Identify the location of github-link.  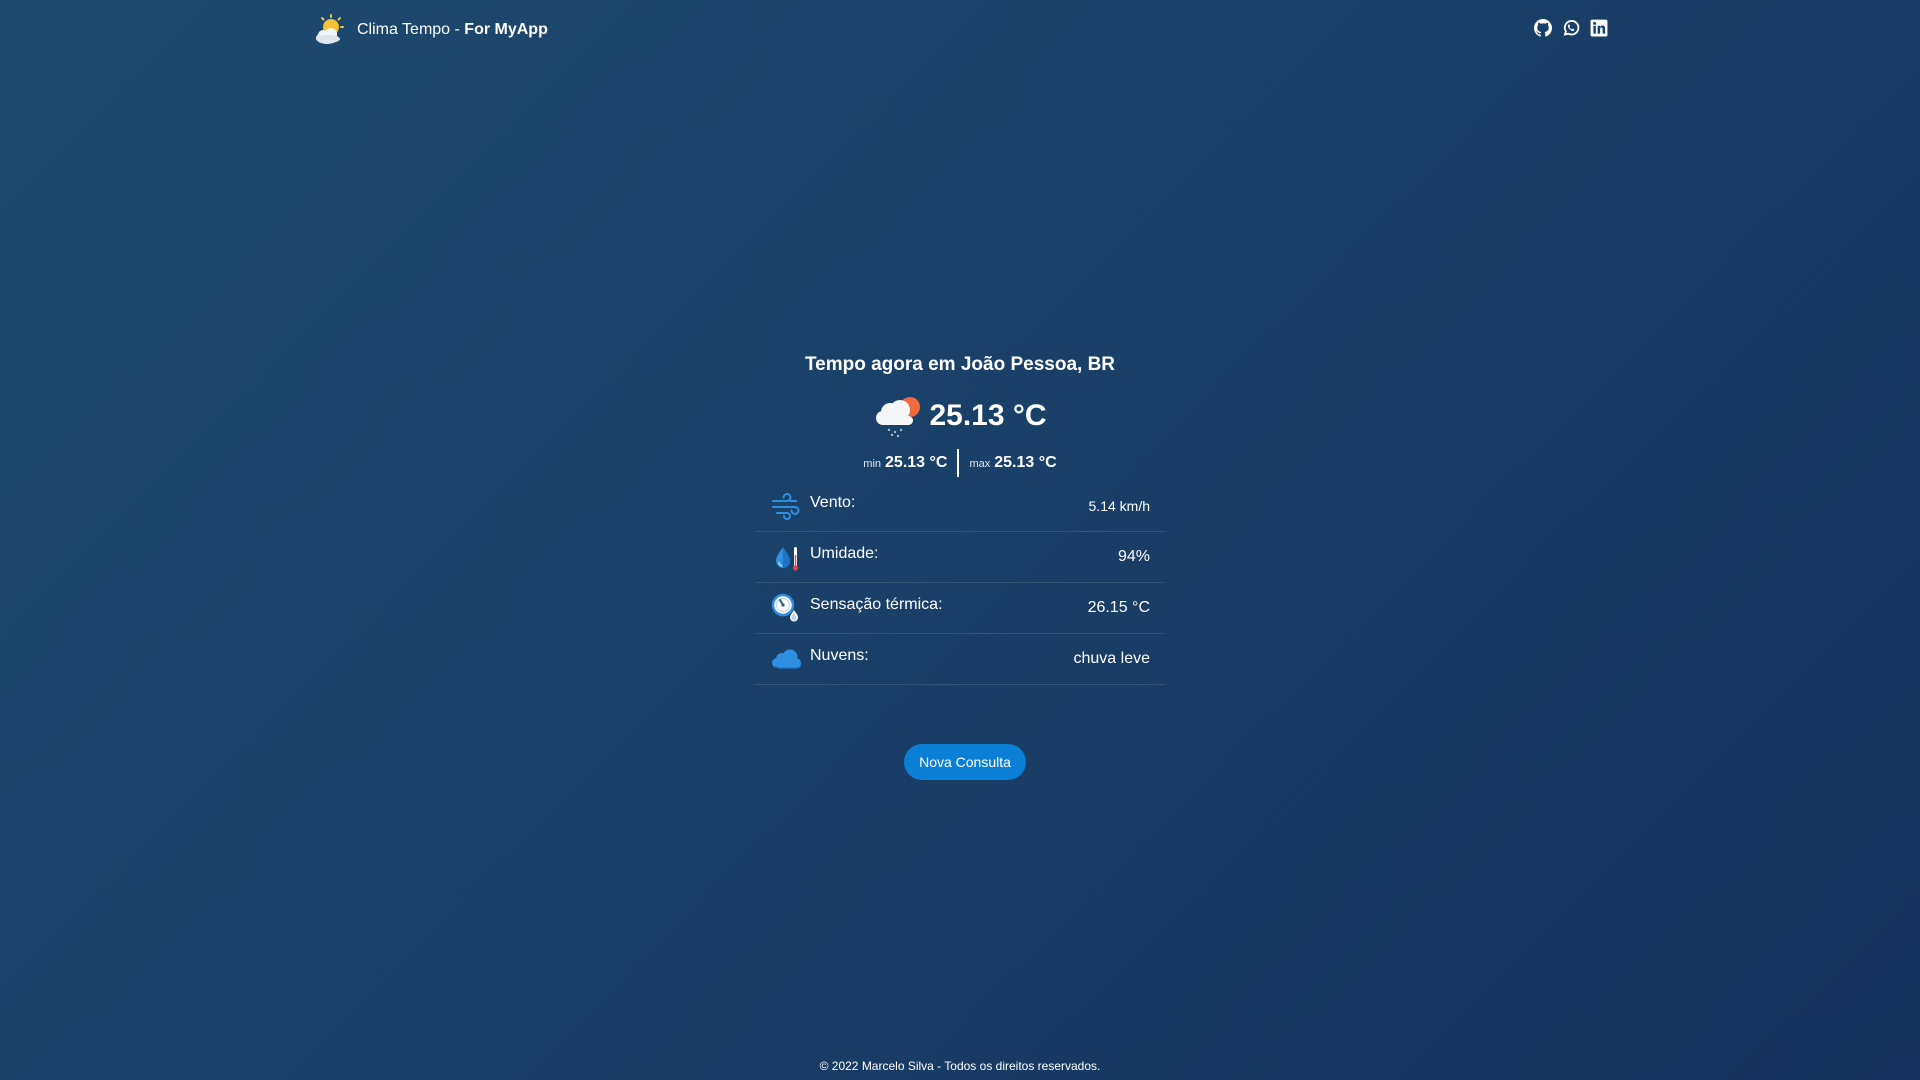
(1543, 28).